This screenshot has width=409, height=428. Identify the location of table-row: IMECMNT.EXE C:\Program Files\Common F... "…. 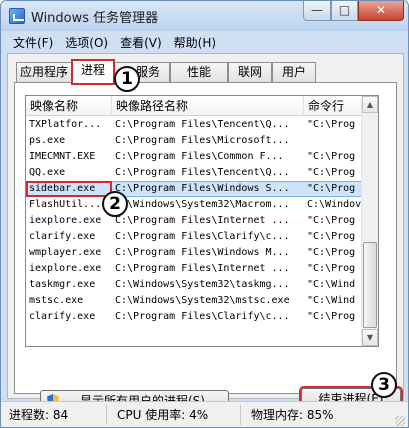
(202, 157).